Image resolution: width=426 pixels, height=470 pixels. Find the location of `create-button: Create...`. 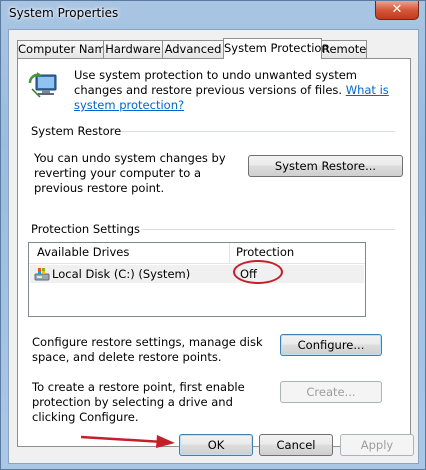

create-button: Create... is located at coordinates (331, 392).